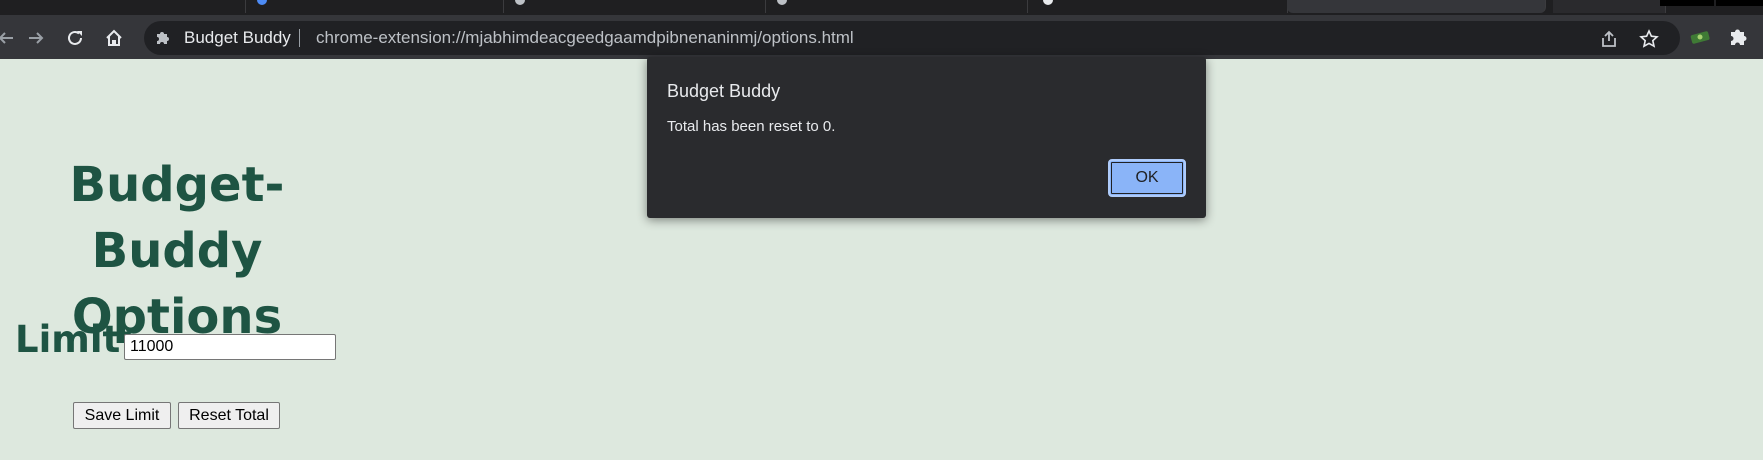 This screenshot has width=1763, height=460. I want to click on home-icon, so click(114, 37).